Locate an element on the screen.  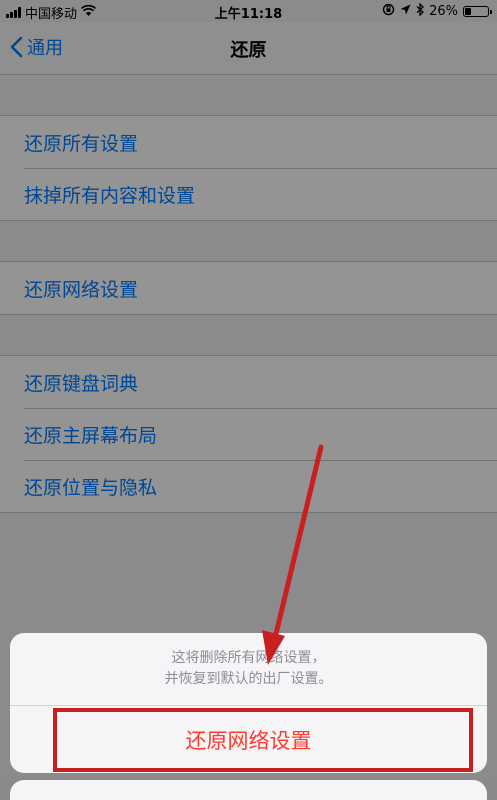
action-sheet-message: 这将删除所有网络设置， 并恢复到默认的出厂设置。 is located at coordinates (248, 669).